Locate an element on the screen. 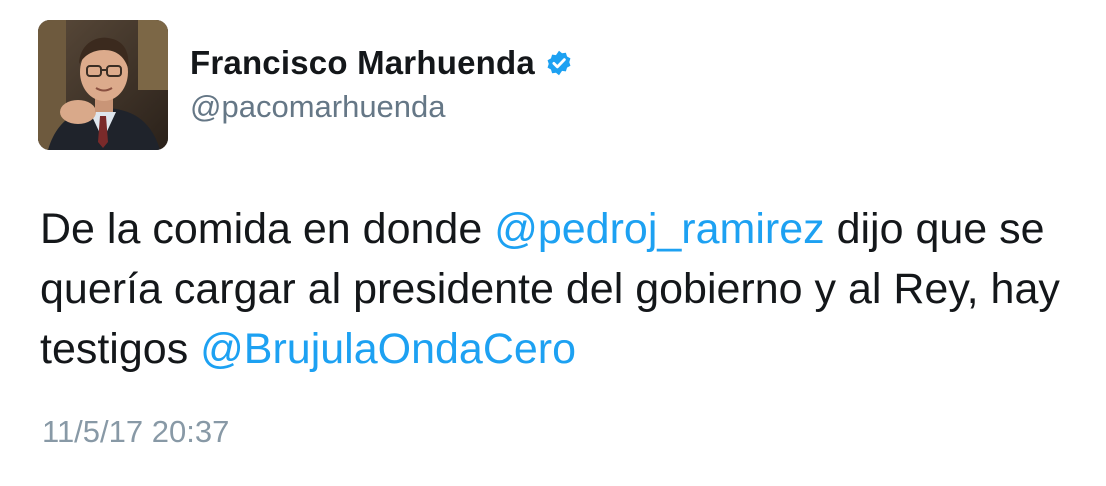 The height and width of the screenshot is (486, 1106). user-handle: @pacomarhuenda is located at coordinates (318, 107).